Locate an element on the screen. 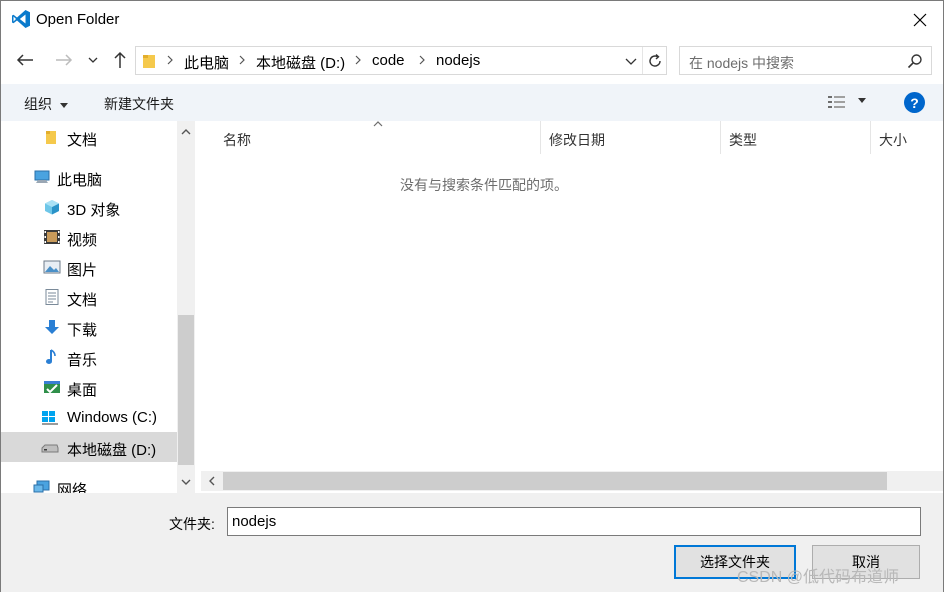 The image size is (944, 592). nav-item-windows-c: Windows (C:) is located at coordinates (89, 417).